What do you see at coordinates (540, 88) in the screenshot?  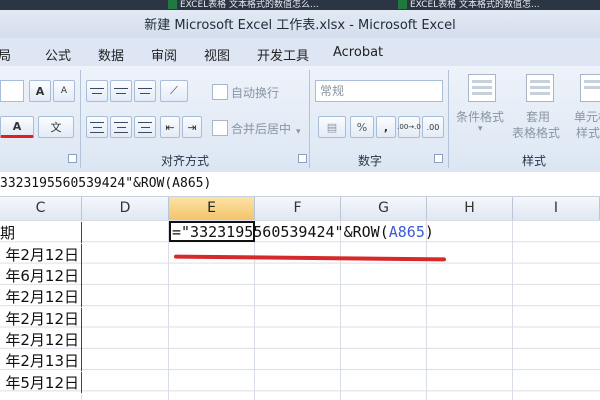 I see `table-format-icon` at bounding box center [540, 88].